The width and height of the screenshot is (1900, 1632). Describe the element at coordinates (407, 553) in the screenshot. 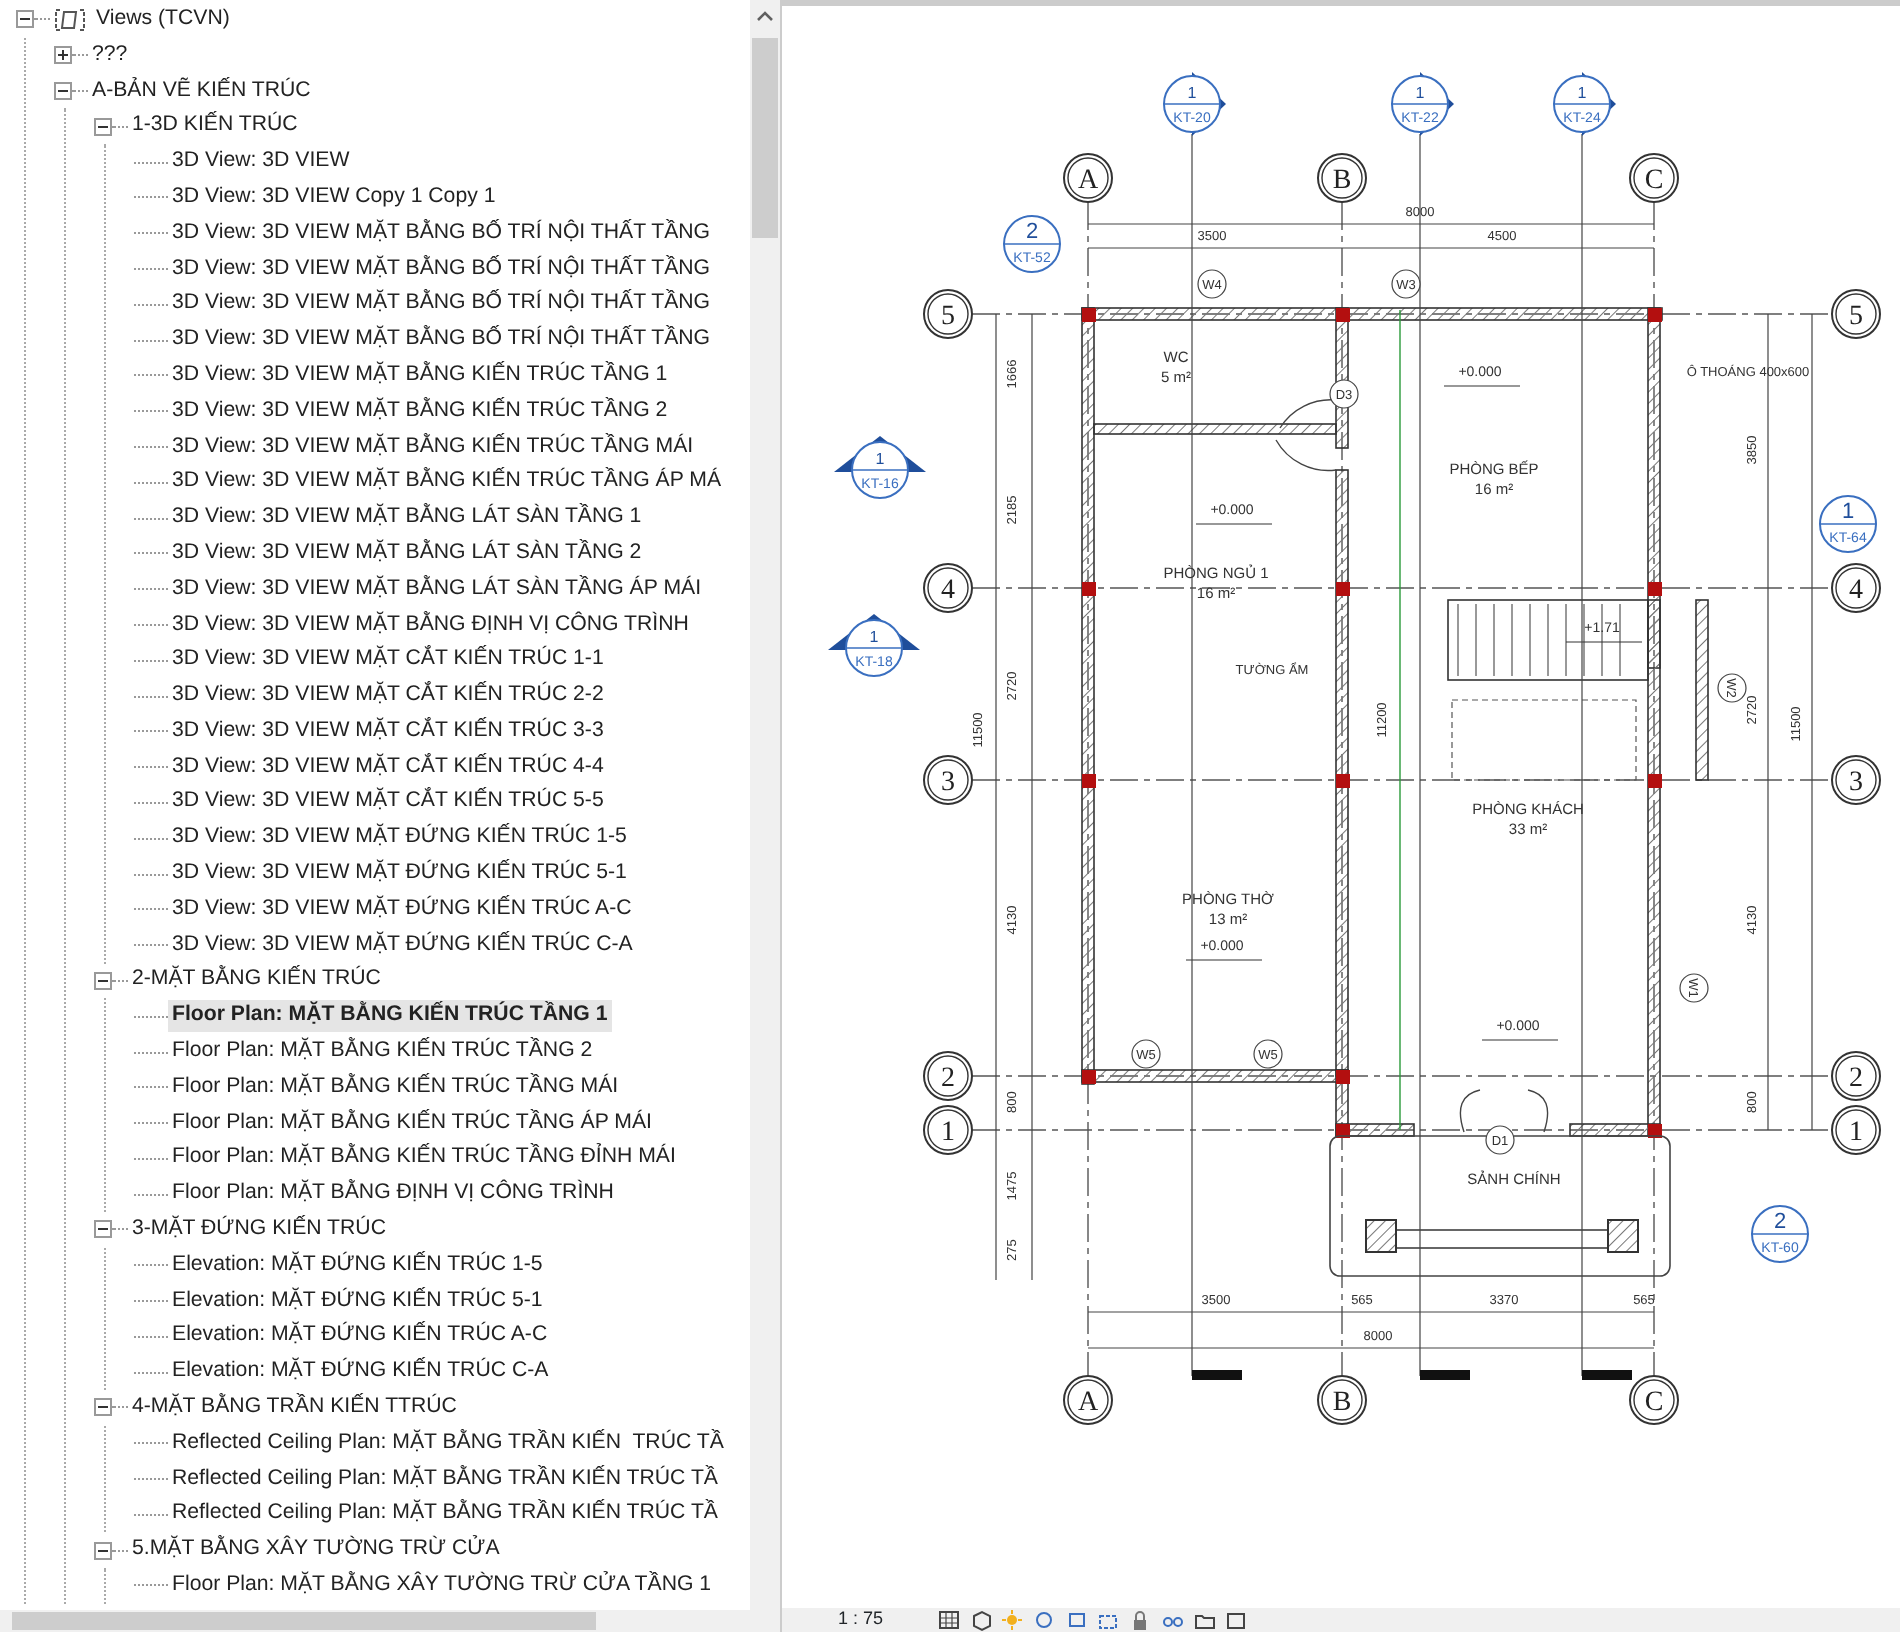

I see `tree-item: 3D View: 3D VIEW MẶT BẰNG LÁT SÀN TẦNG 2` at that location.